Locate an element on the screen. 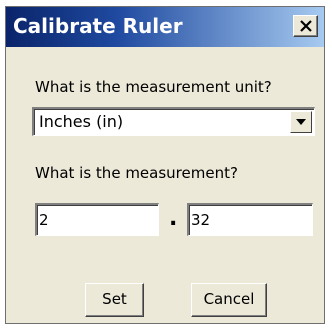 This screenshot has height=329, width=332. unit-label: What is the measurement unit? is located at coordinates (153, 87).